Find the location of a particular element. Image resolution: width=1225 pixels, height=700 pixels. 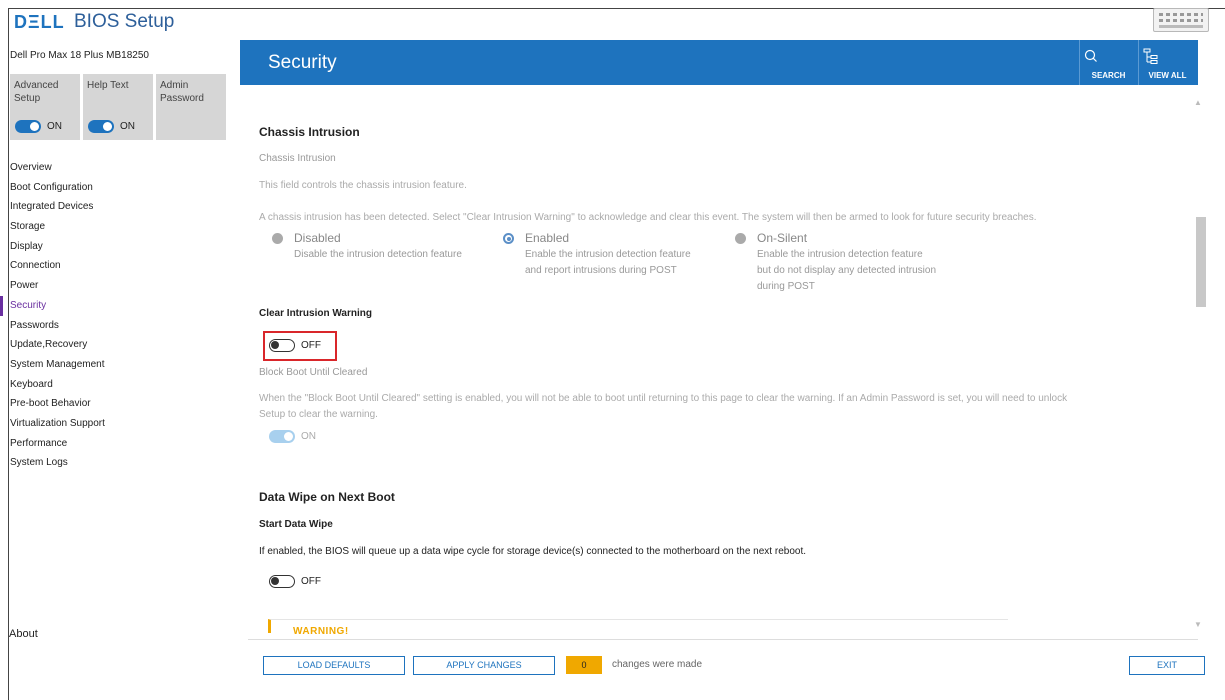

dell-logo: DΞLL is located at coordinates (39, 22).